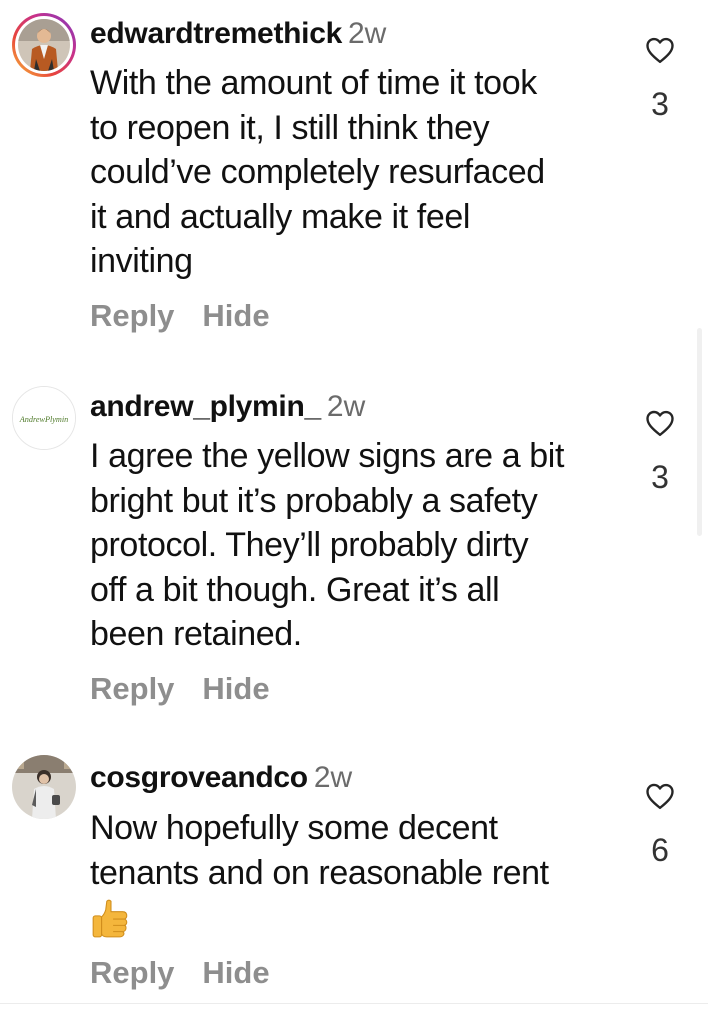  Describe the element at coordinates (280, 216) in the screenshot. I see `comment-text-line: it and actually make it feel` at that location.